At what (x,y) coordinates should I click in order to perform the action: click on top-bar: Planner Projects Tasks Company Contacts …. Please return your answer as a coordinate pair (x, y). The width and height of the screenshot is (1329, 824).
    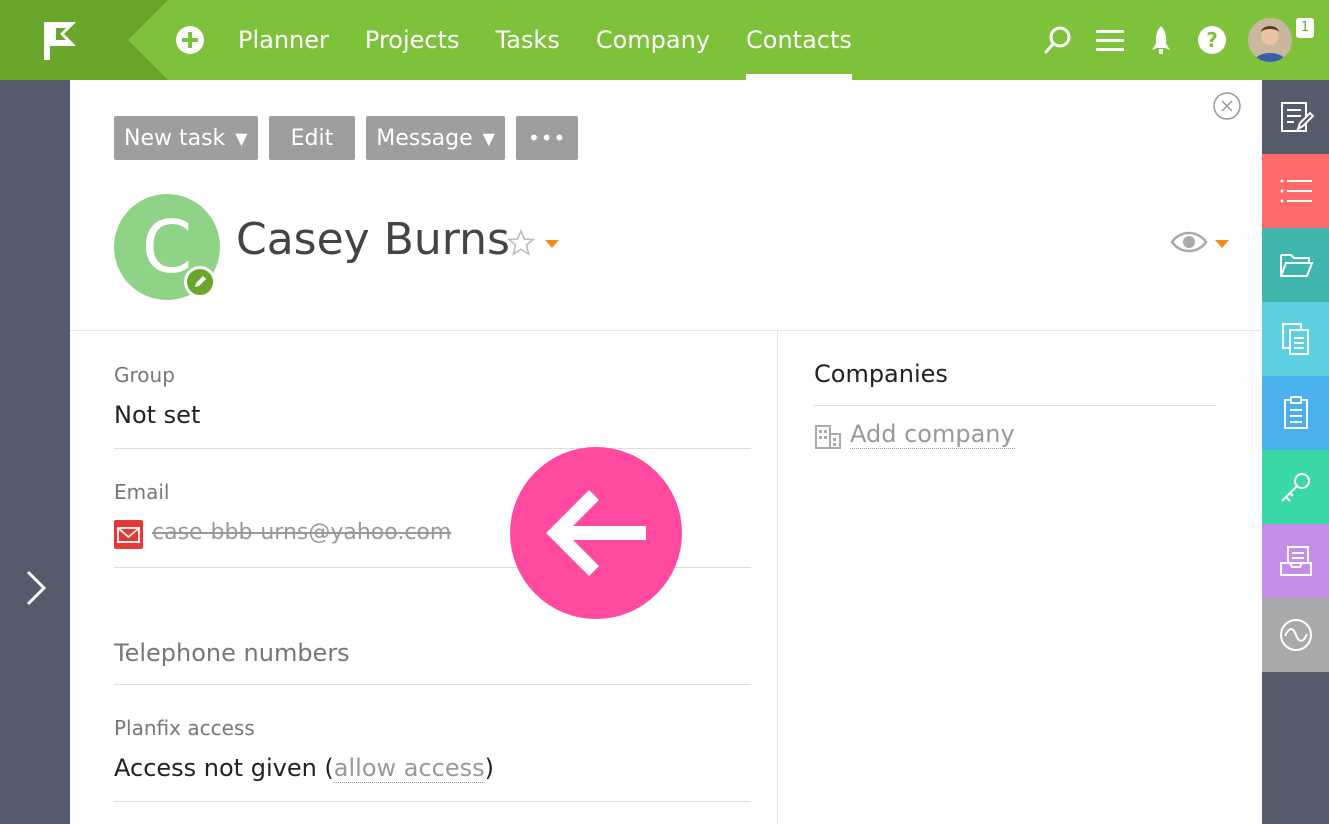
    Looking at the image, I should click on (664, 40).